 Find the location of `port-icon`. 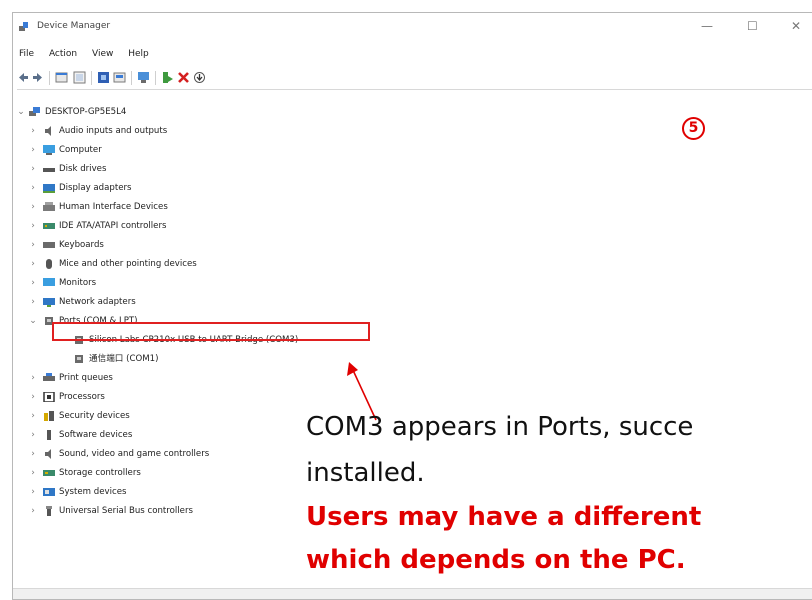

port-icon is located at coordinates (79, 359).